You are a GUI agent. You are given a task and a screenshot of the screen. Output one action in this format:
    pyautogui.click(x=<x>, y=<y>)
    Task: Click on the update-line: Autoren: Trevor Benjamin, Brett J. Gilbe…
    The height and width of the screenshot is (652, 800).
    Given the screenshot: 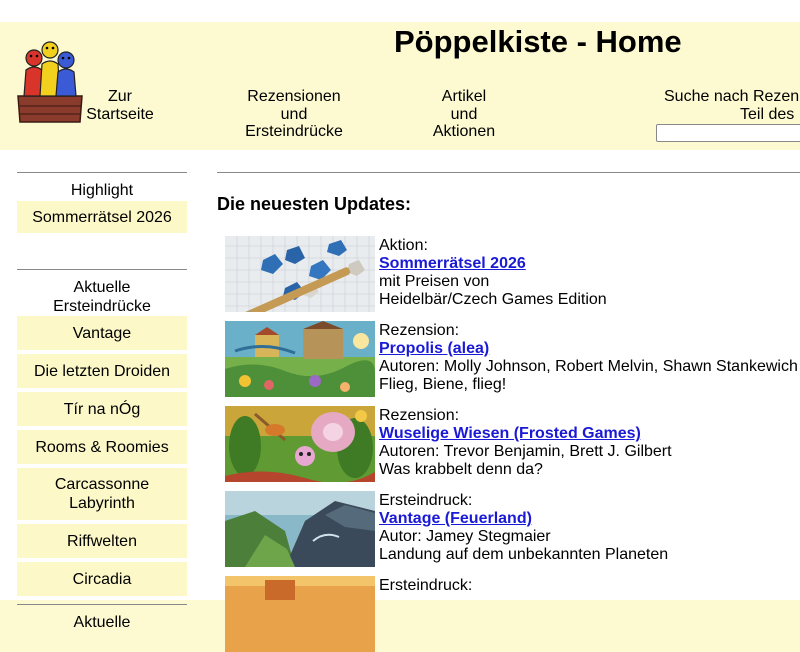 What is the action you would take?
    pyautogui.click(x=525, y=451)
    